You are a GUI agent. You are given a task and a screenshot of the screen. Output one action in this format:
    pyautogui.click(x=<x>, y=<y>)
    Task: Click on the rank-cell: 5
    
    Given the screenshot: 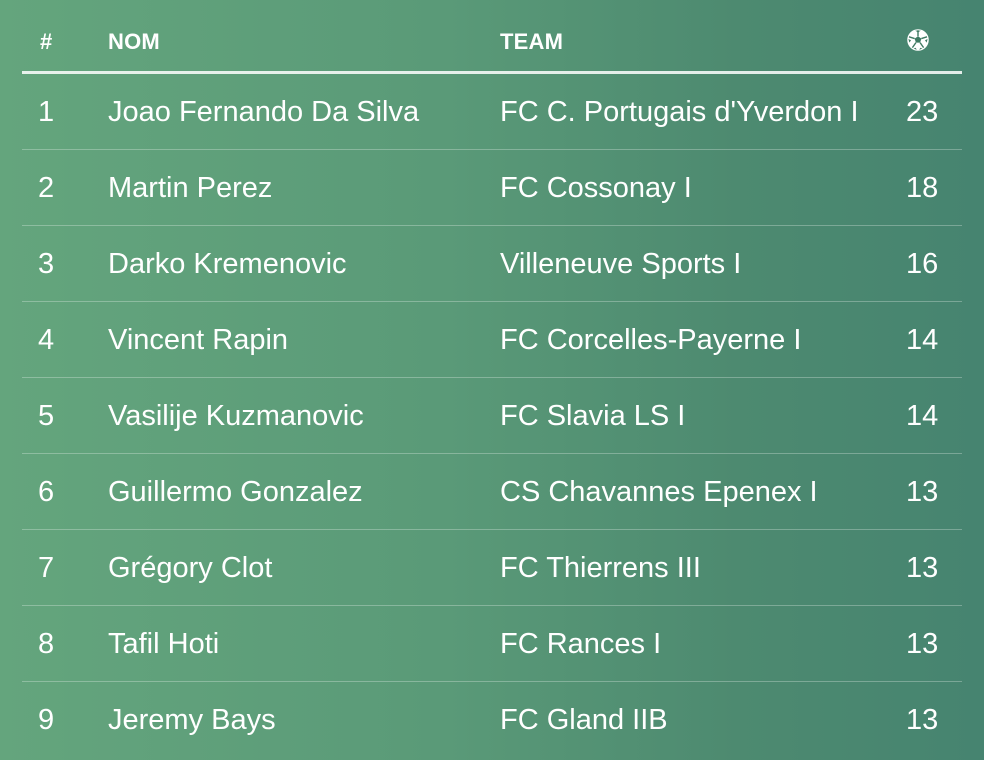 What is the action you would take?
    pyautogui.click(x=46, y=416)
    